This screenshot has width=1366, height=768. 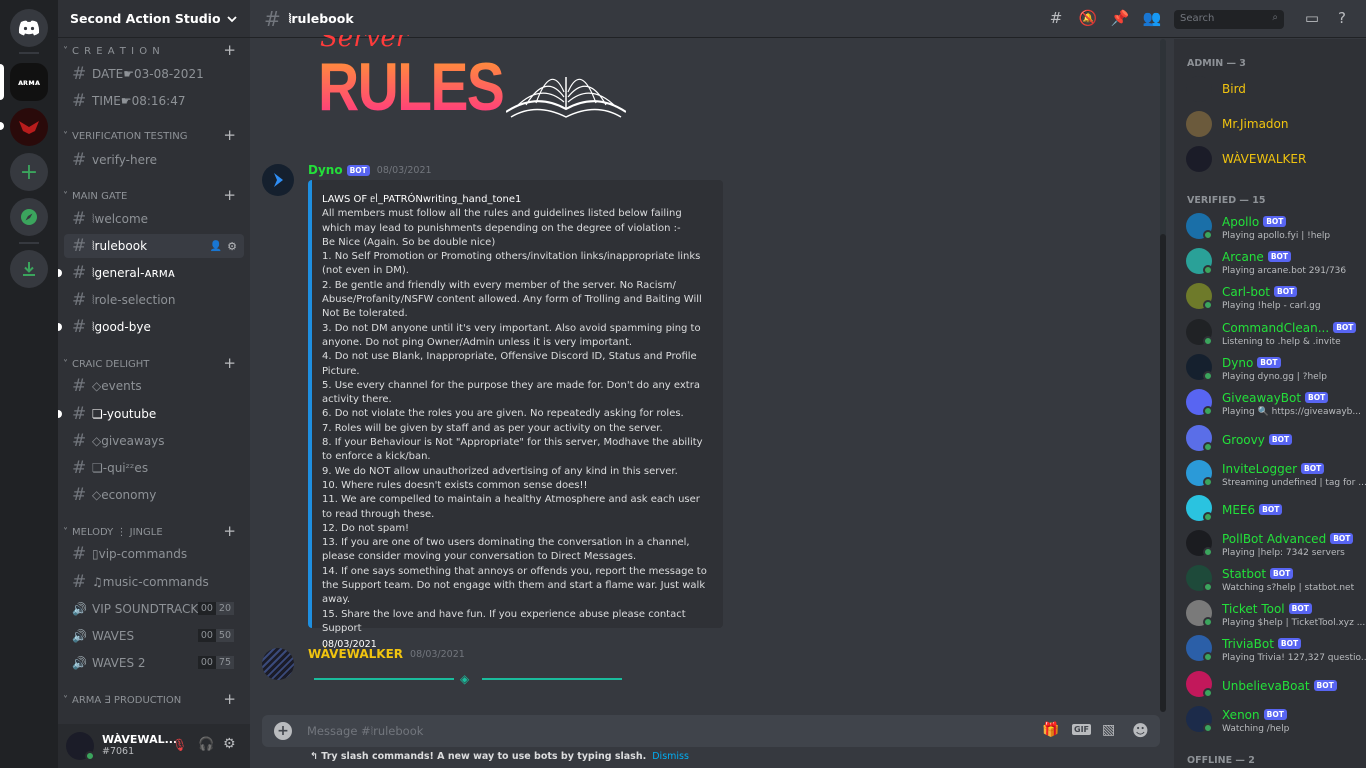 I want to click on member-item: Bird, so click(x=1216, y=89).